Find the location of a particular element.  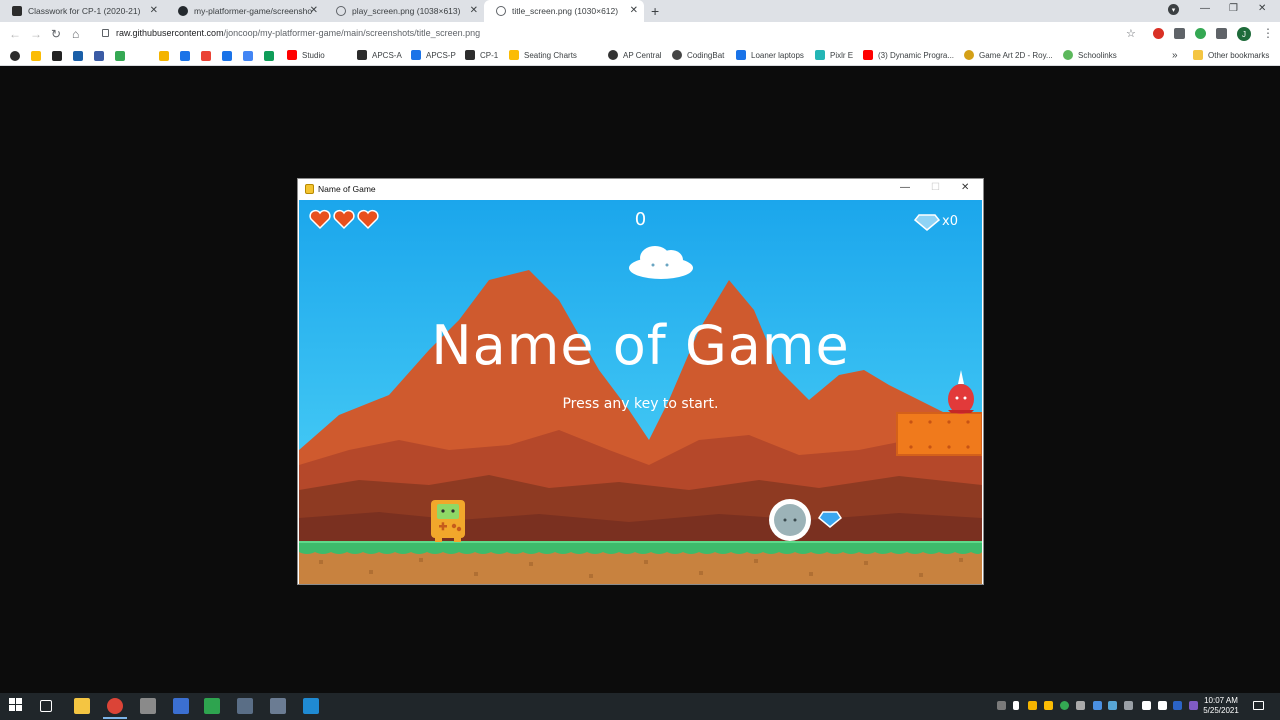

menu-icon: ⋮ is located at coordinates (1268, 33).